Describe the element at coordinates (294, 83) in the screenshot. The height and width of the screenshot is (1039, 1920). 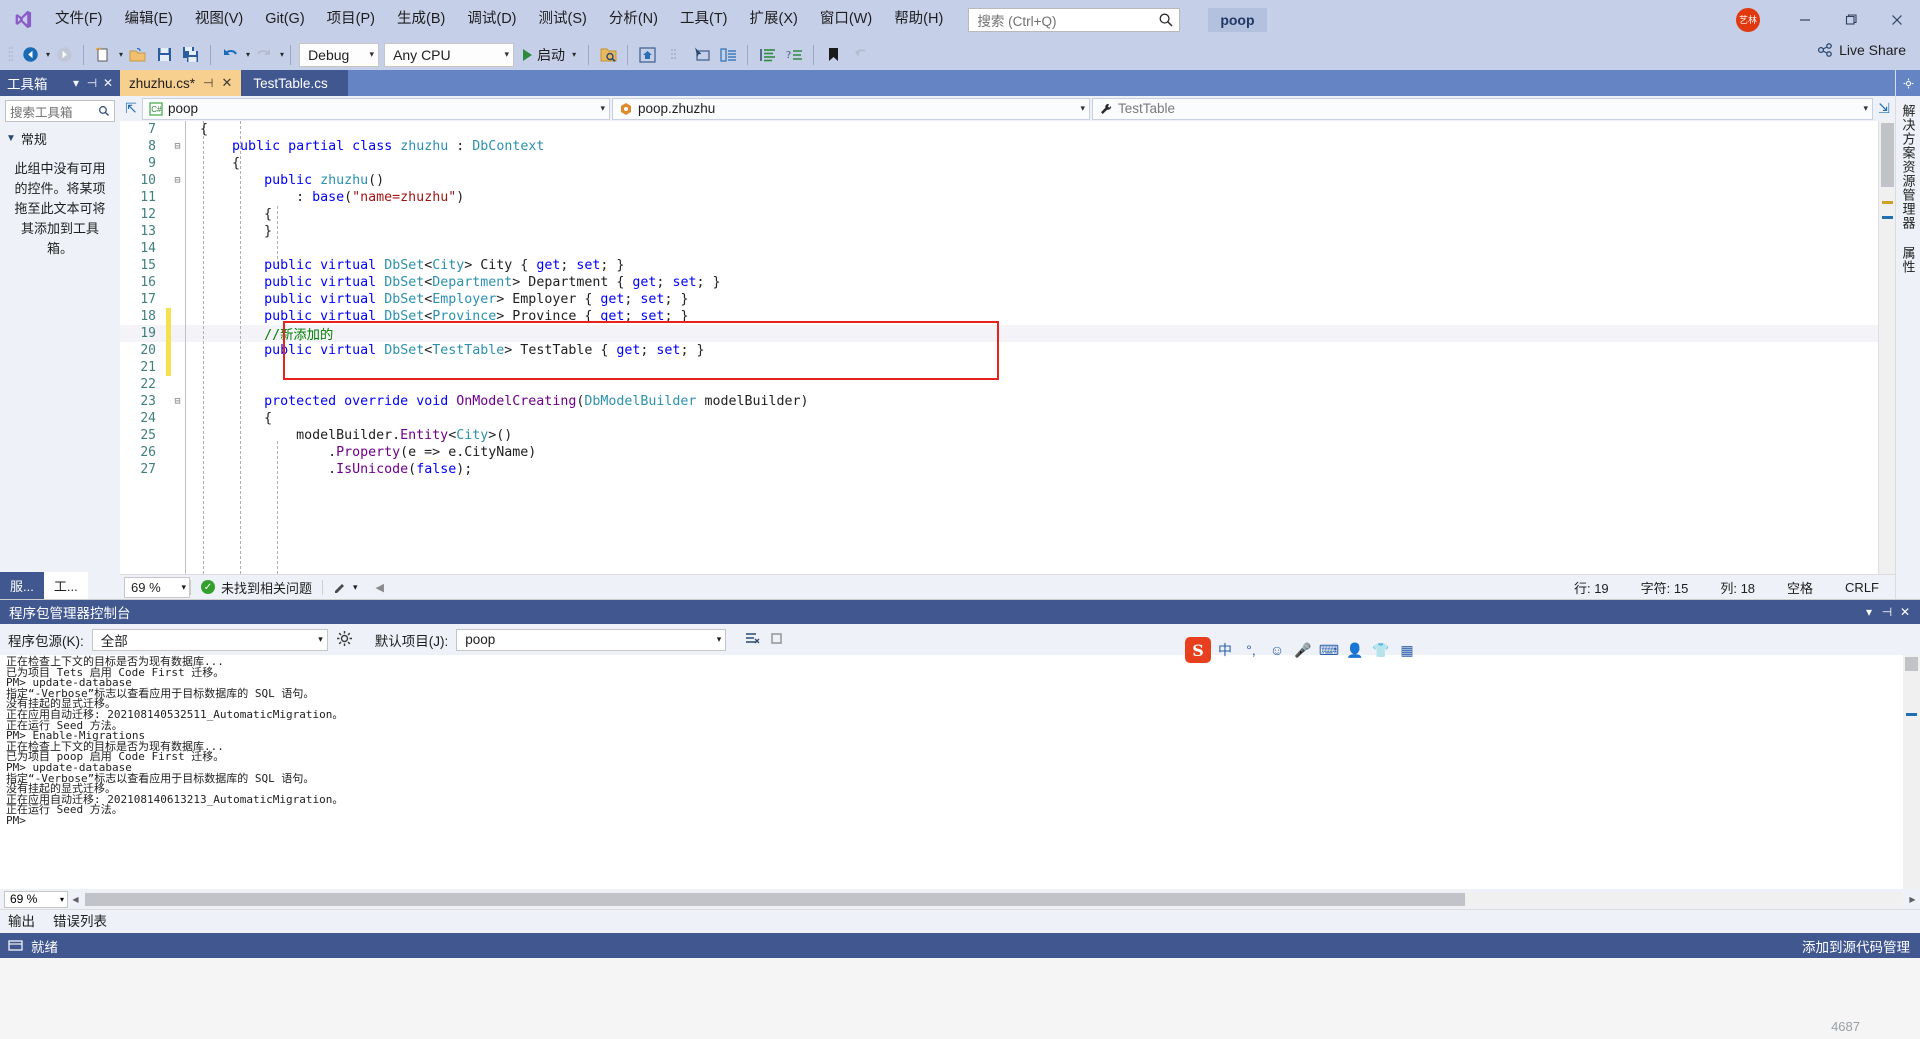
I see `tab-testtable-cs: TestTable.cs` at that location.